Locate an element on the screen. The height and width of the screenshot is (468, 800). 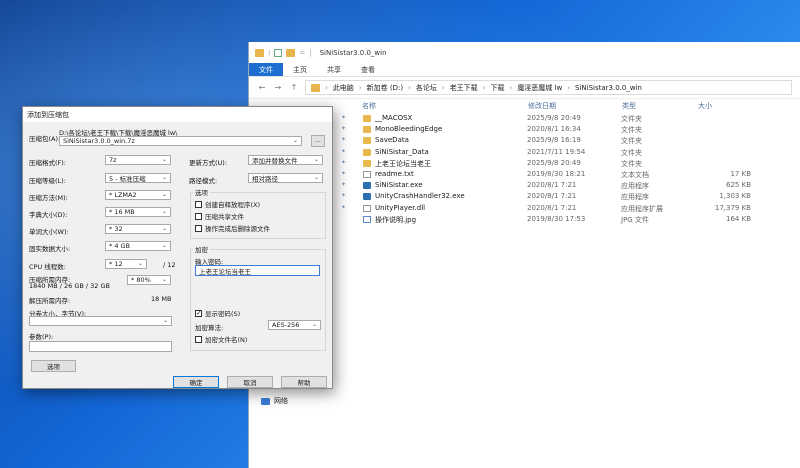
file-name: readme.txt is located at coordinates (394, 173).